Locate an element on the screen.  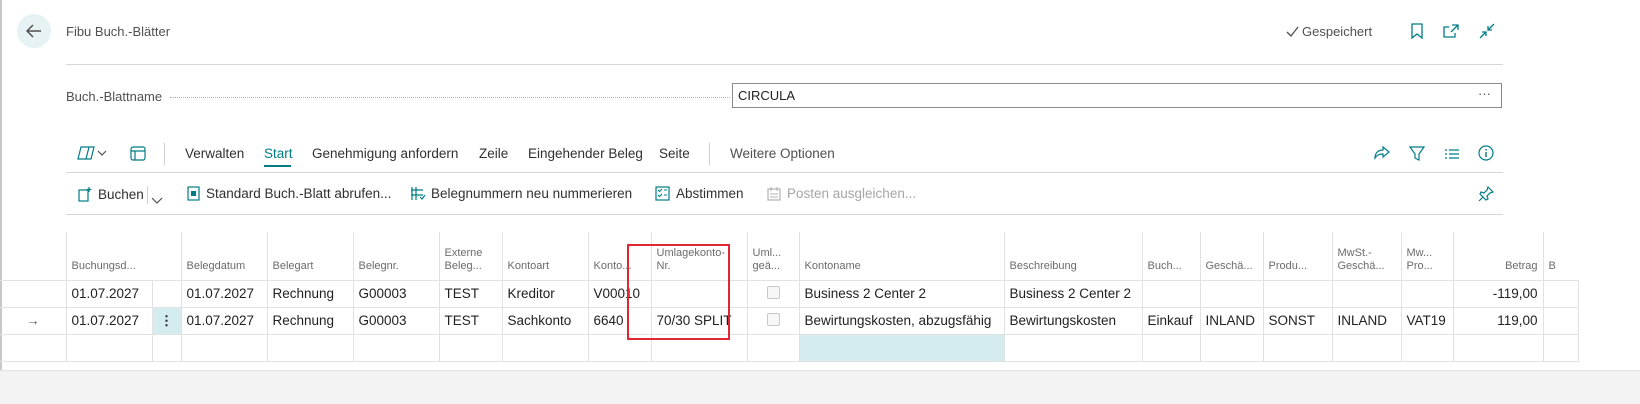
list-view-icon is located at coordinates (1452, 157).